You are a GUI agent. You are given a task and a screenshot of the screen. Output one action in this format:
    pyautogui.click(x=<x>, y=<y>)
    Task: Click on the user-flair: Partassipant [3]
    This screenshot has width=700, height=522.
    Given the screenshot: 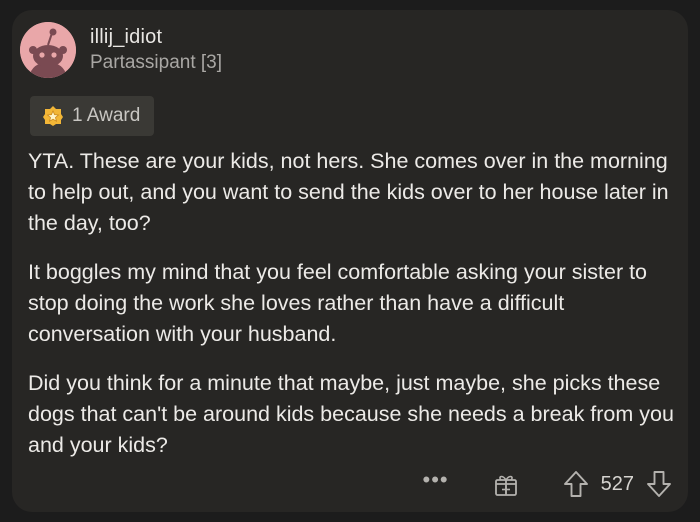 What is the action you would take?
    pyautogui.click(x=156, y=62)
    